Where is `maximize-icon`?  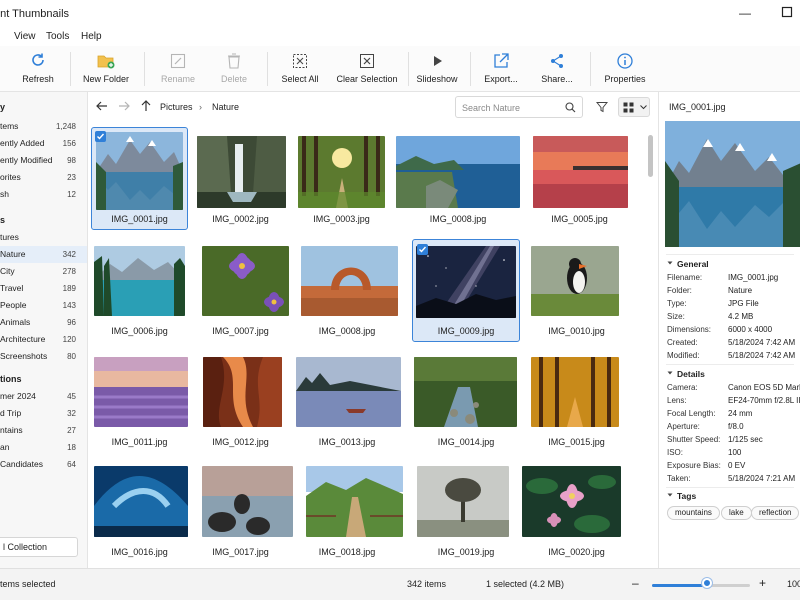
maximize-icon is located at coordinates (787, 13).